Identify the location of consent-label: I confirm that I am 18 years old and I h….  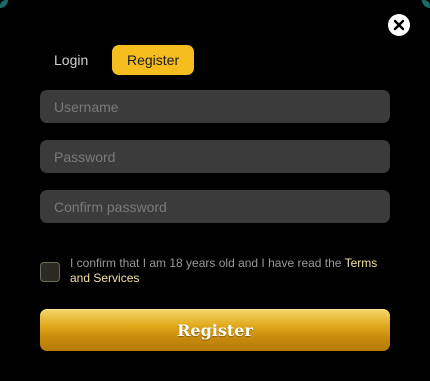
(207, 263).